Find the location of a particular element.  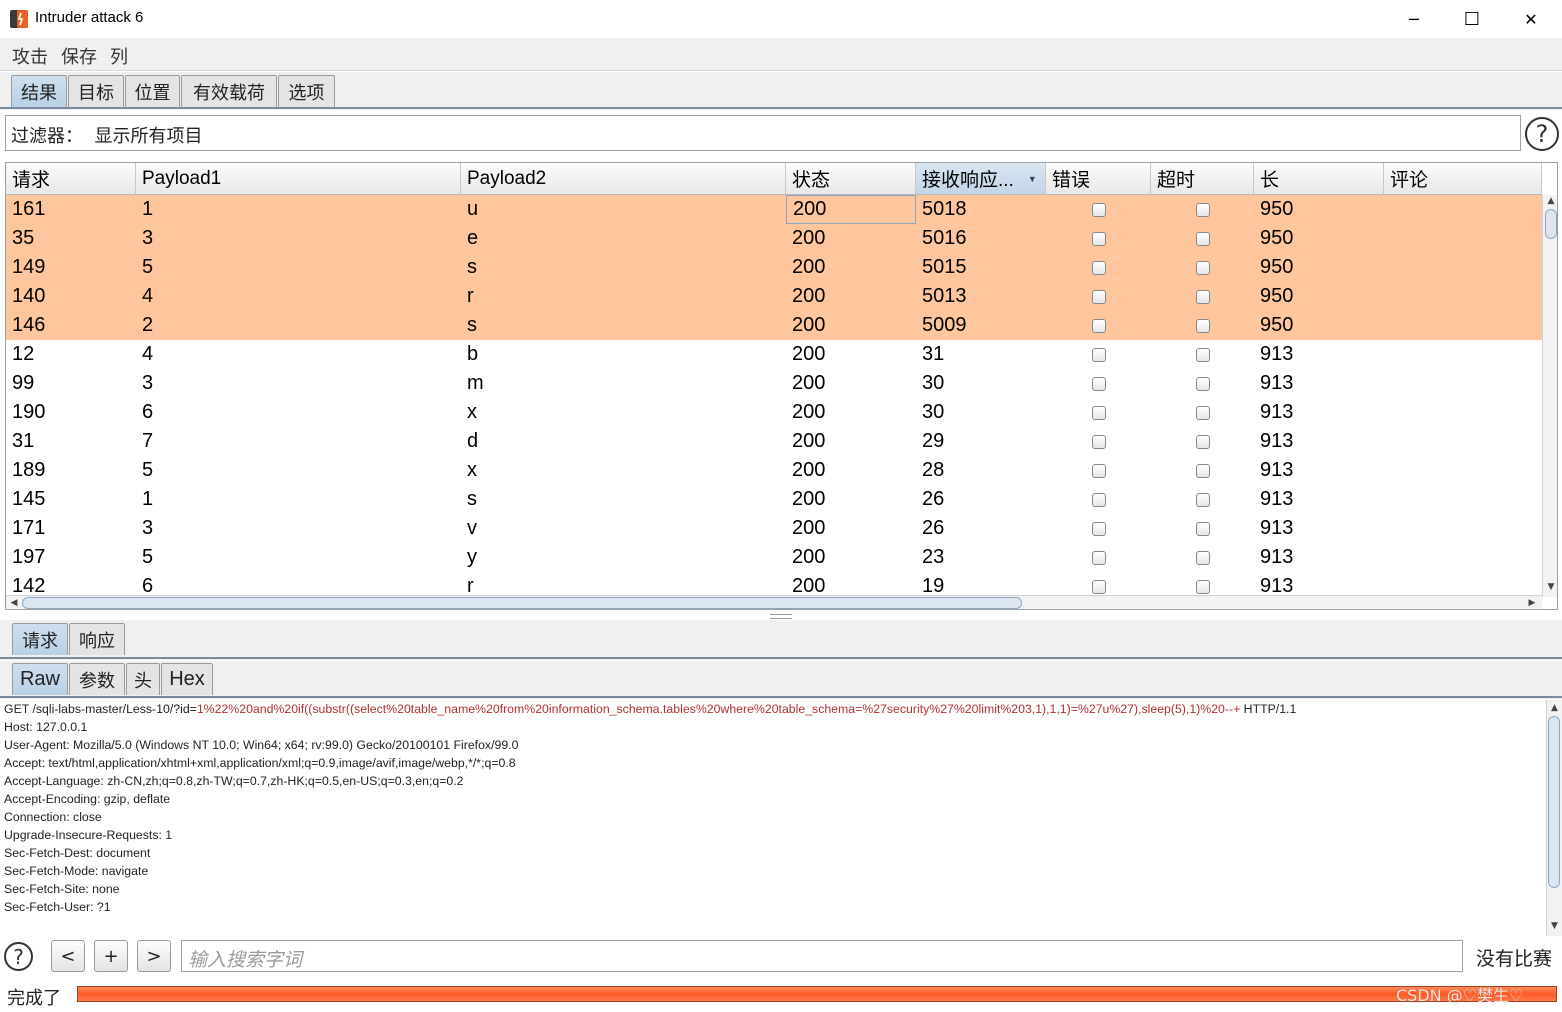

tab-headers: 头 is located at coordinates (143, 679).